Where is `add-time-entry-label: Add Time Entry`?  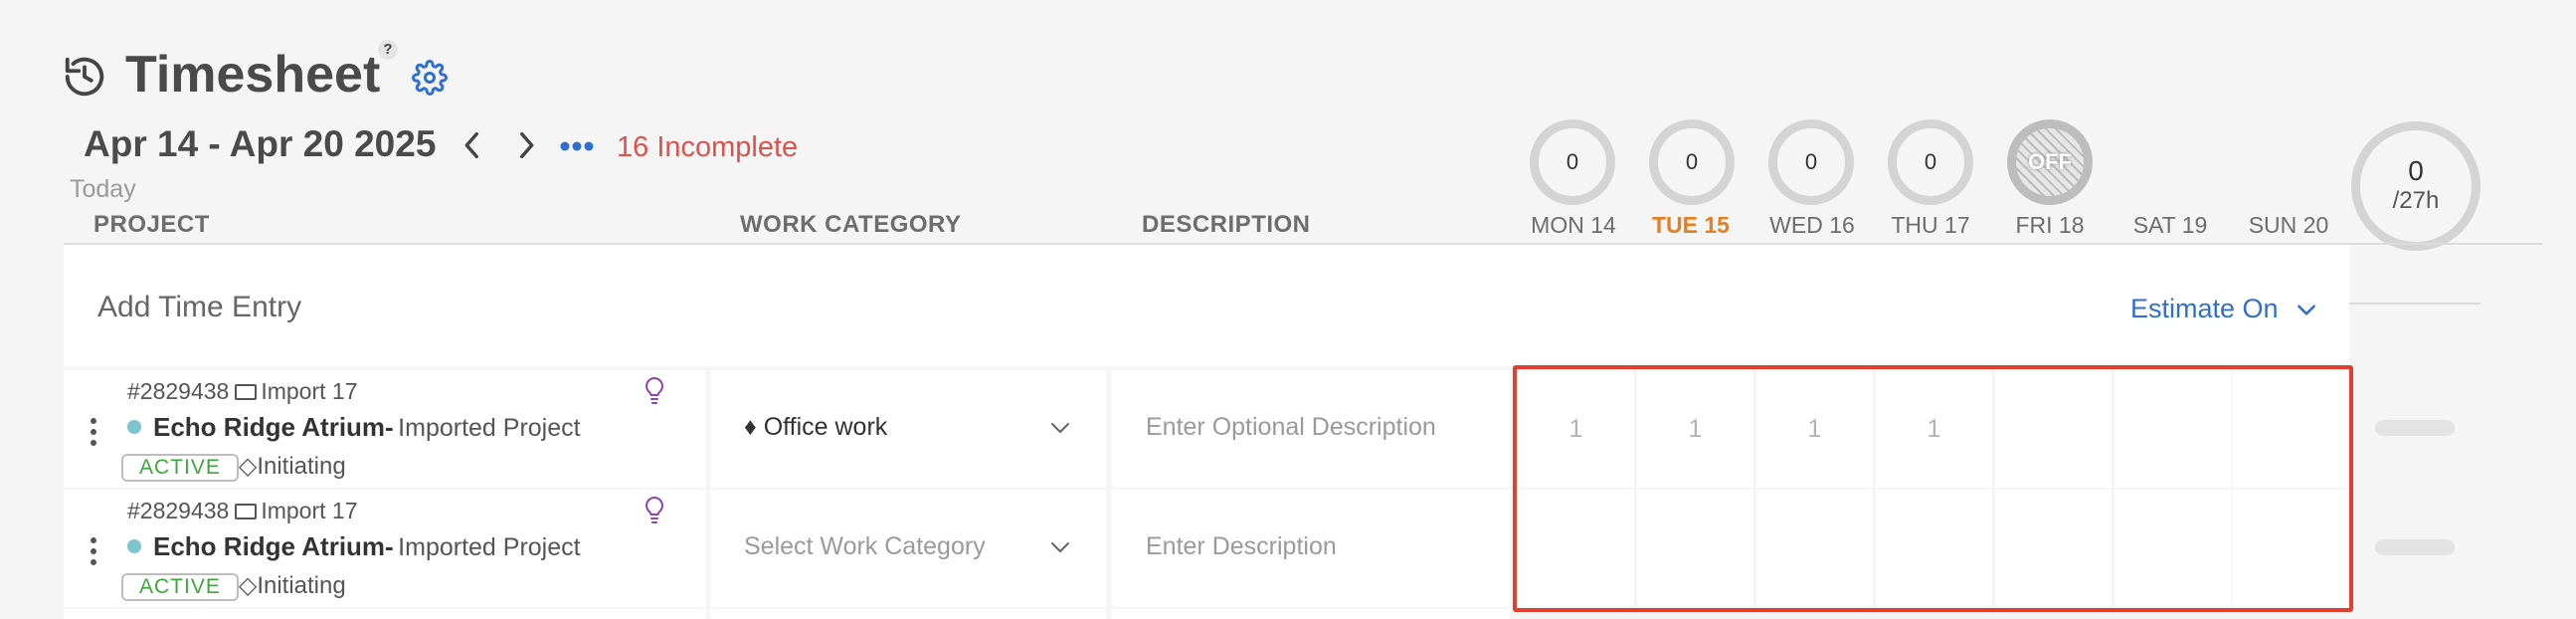
add-time-entry-label: Add Time Entry is located at coordinates (199, 307).